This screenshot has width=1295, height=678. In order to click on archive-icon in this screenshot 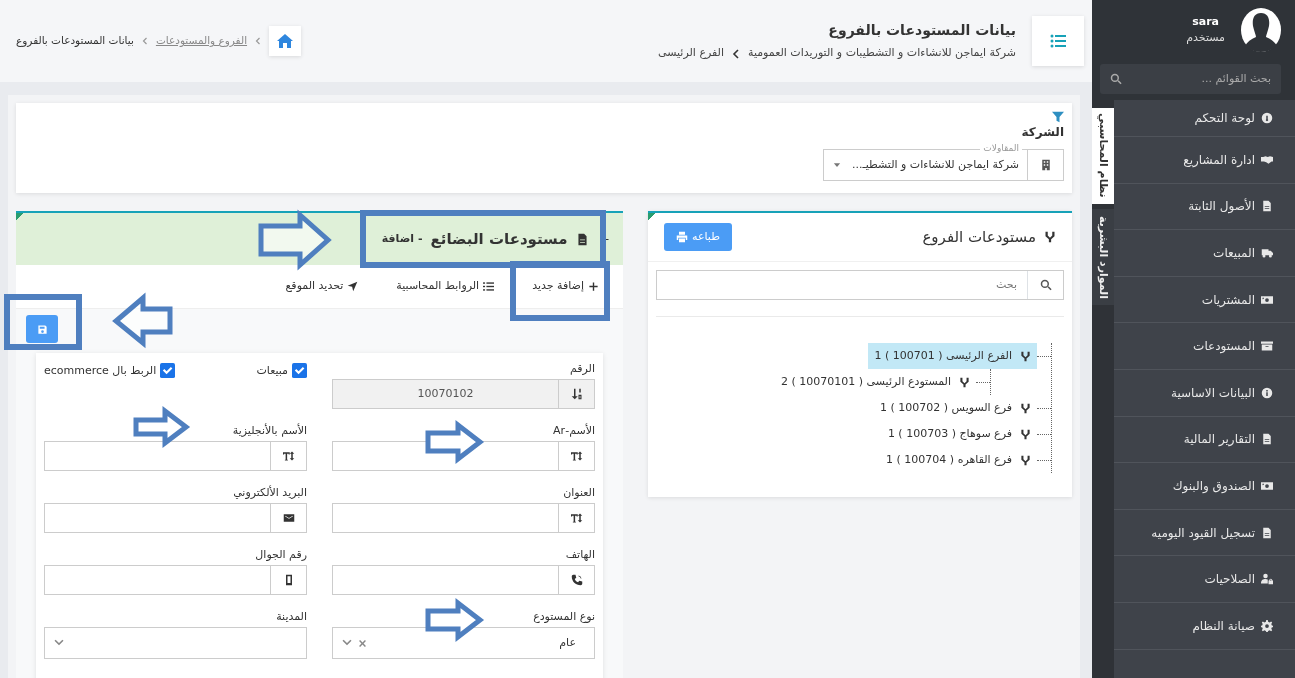, I will do `click(1267, 346)`.